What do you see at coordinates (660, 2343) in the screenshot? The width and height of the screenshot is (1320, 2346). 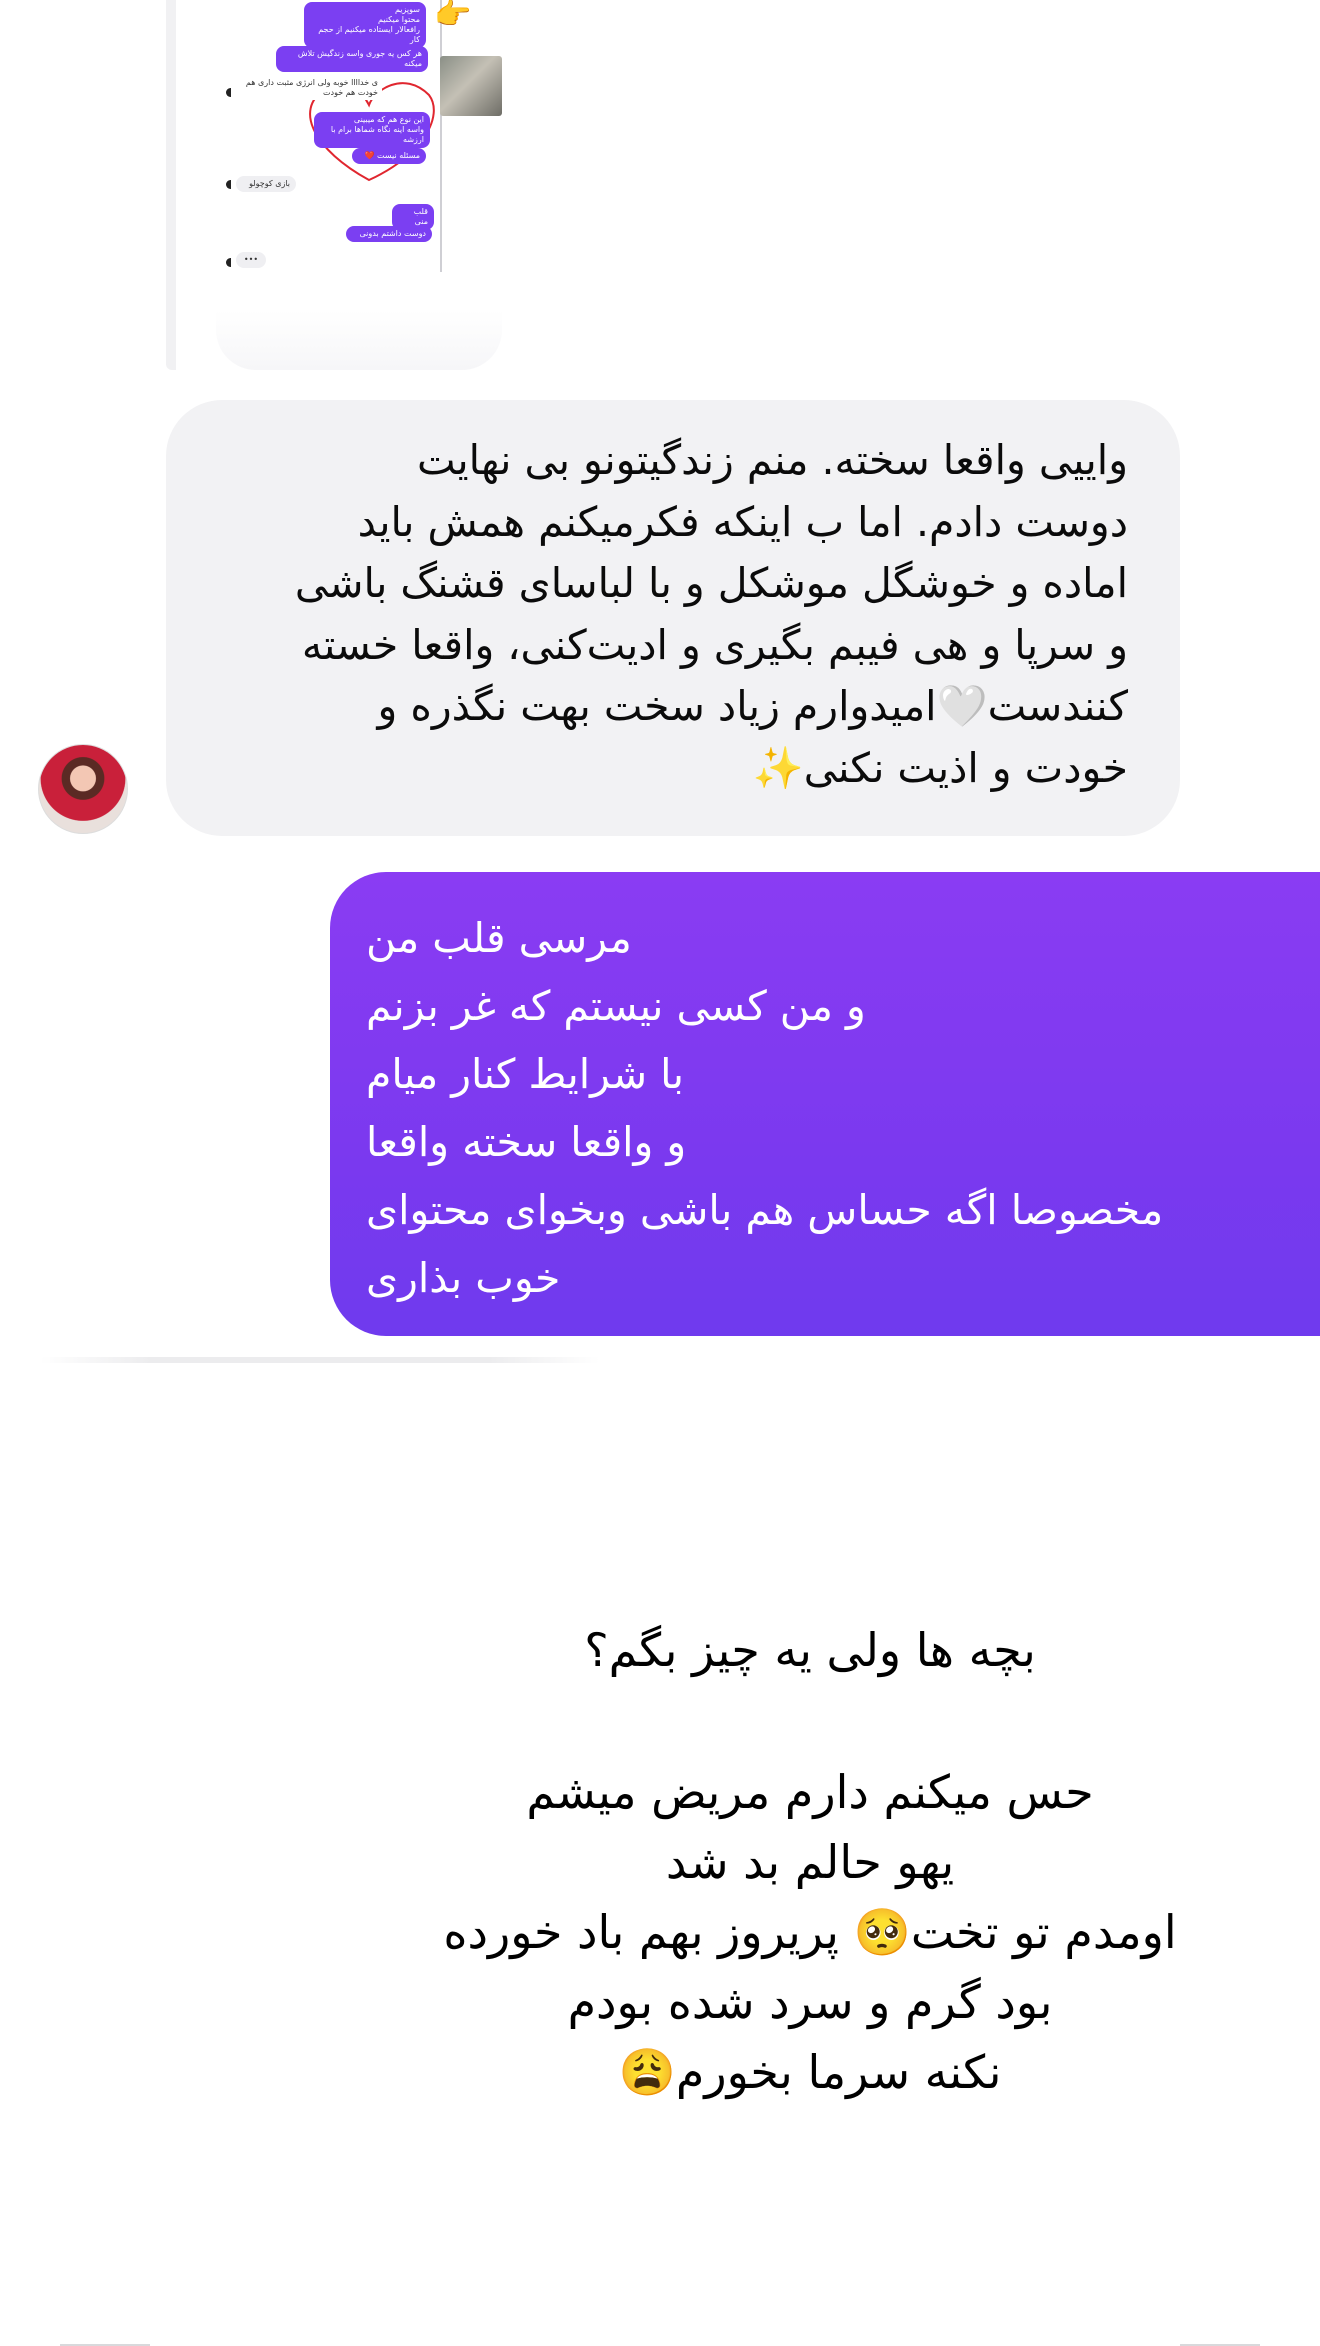 I see `bottom-edge` at bounding box center [660, 2343].